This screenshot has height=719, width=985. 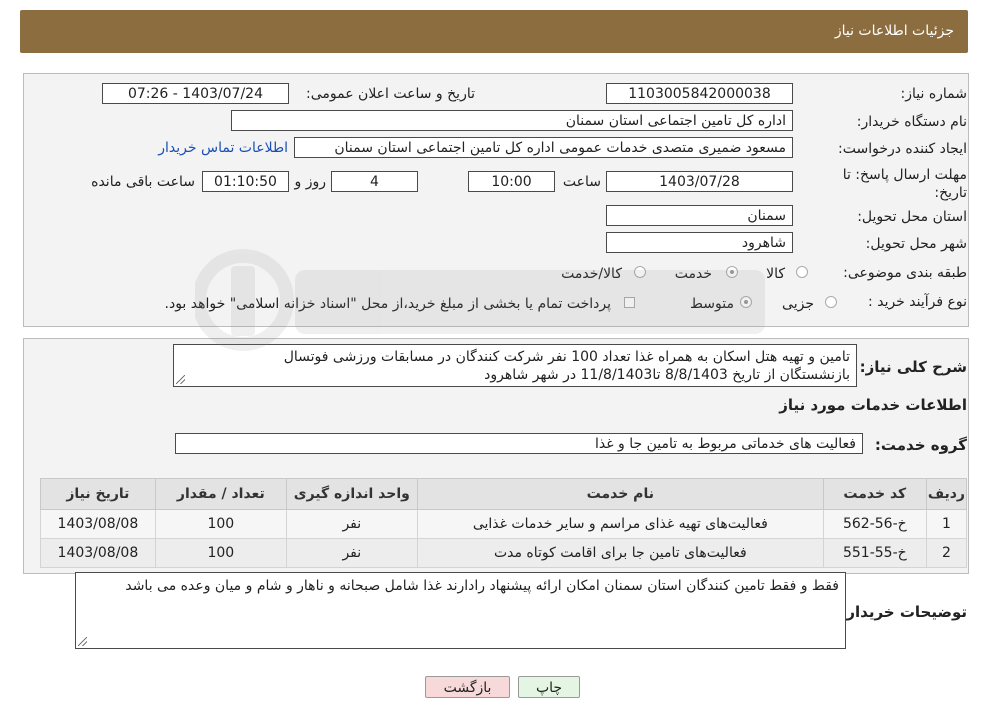 I want to click on province-field: سمنان, so click(x=699, y=215).